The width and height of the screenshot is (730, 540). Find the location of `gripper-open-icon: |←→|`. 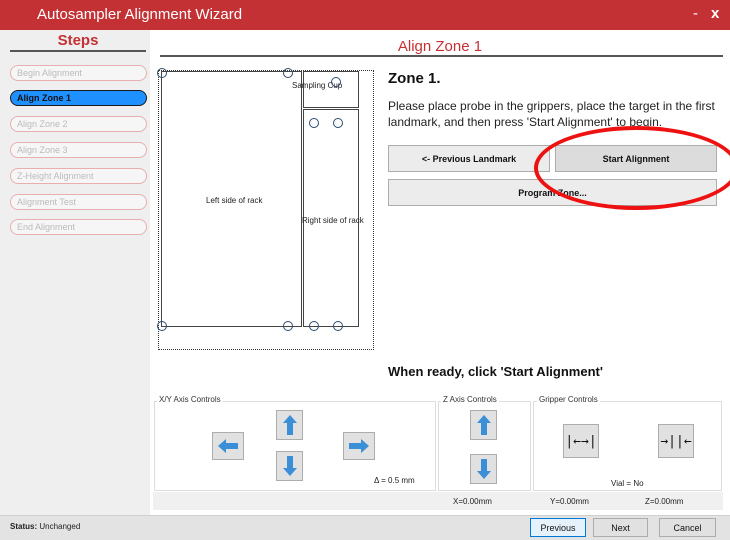

gripper-open-icon: |←→| is located at coordinates (581, 441).